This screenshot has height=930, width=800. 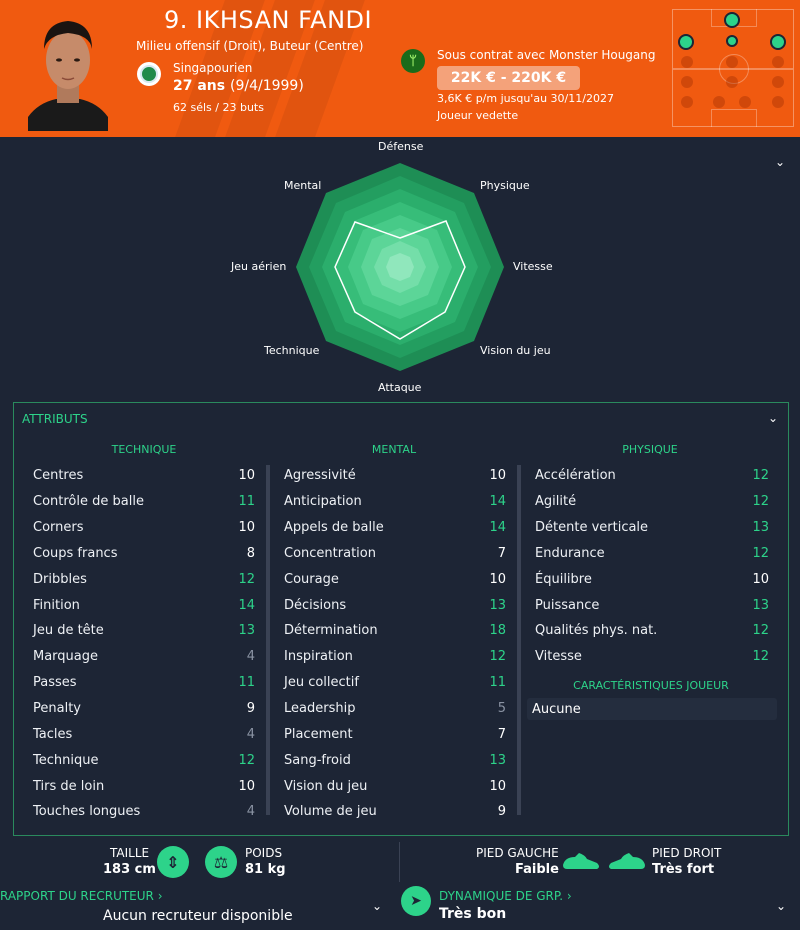 What do you see at coordinates (650, 449) in the screenshot?
I see `column-heading-physique: PHYSIQUE` at bounding box center [650, 449].